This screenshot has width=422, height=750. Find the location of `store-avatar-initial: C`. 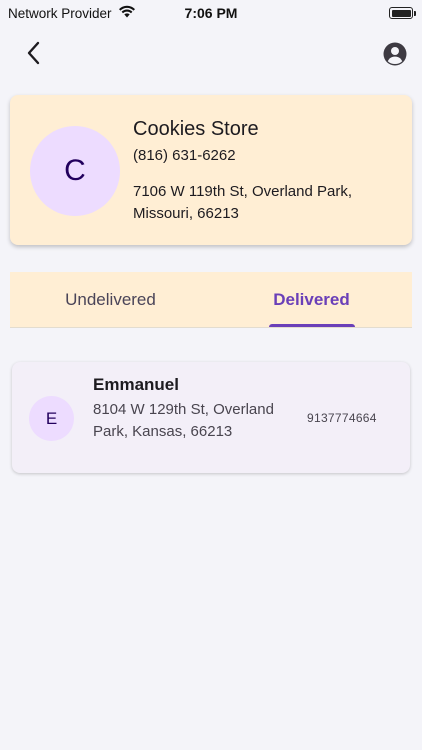

store-avatar-initial: C is located at coordinates (75, 170).